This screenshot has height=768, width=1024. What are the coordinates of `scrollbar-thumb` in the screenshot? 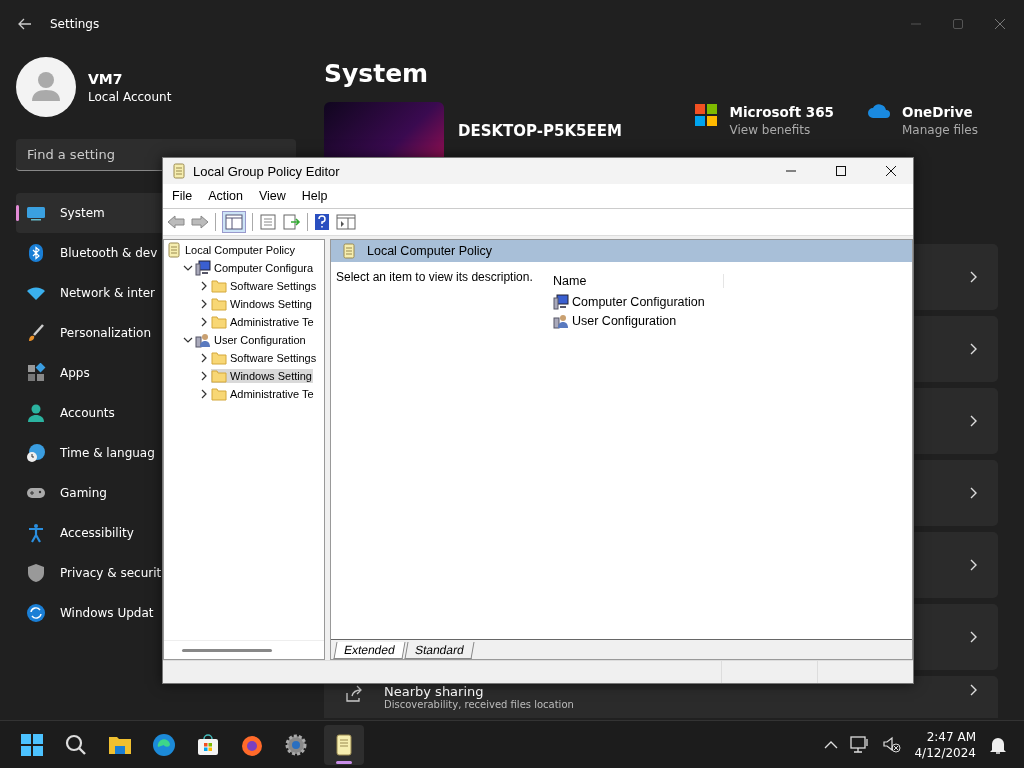 It's located at (227, 650).